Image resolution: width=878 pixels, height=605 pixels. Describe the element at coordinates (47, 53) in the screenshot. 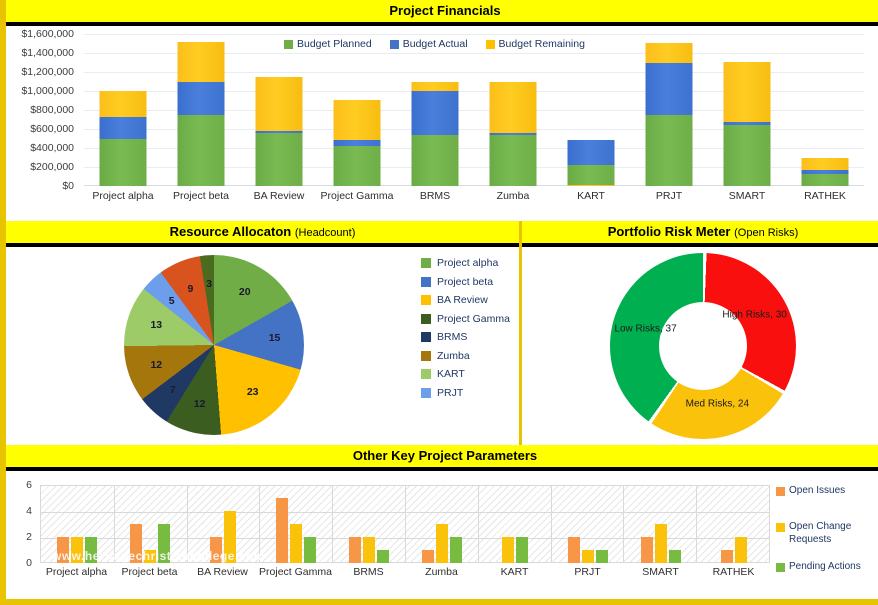

I see `financials-y-tick: $1,400,000` at that location.